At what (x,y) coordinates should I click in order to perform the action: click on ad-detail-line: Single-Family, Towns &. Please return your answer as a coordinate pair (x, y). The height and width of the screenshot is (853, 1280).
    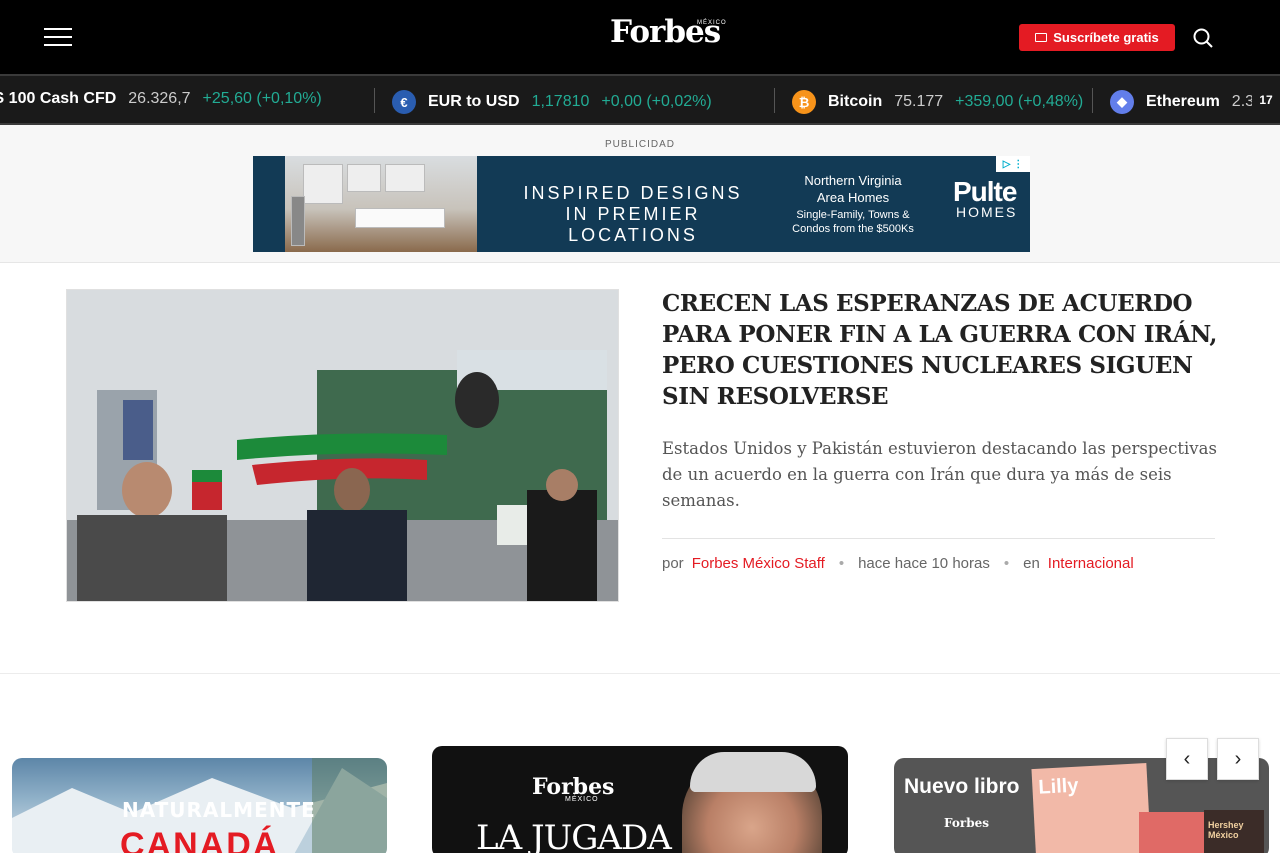
    Looking at the image, I should click on (853, 215).